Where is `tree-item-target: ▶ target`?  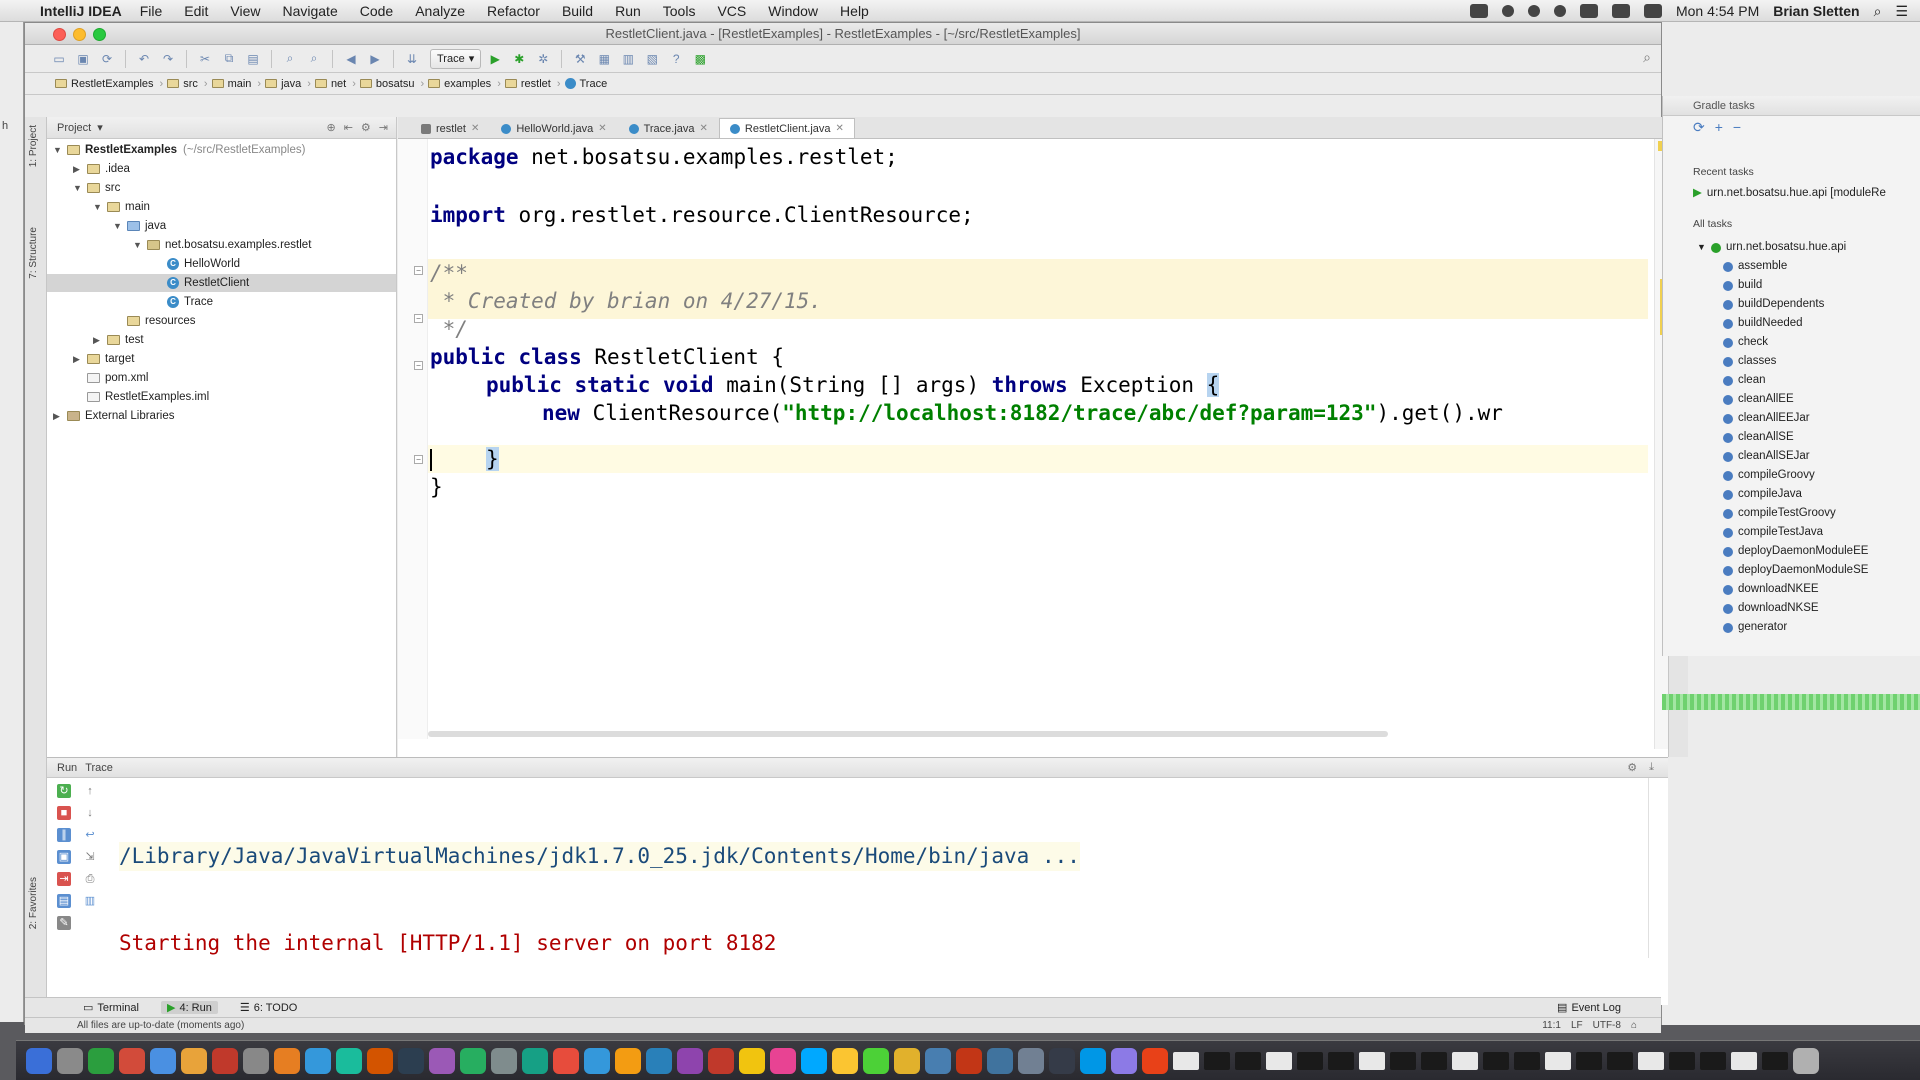
tree-item-target: ▶ target is located at coordinates (103, 359).